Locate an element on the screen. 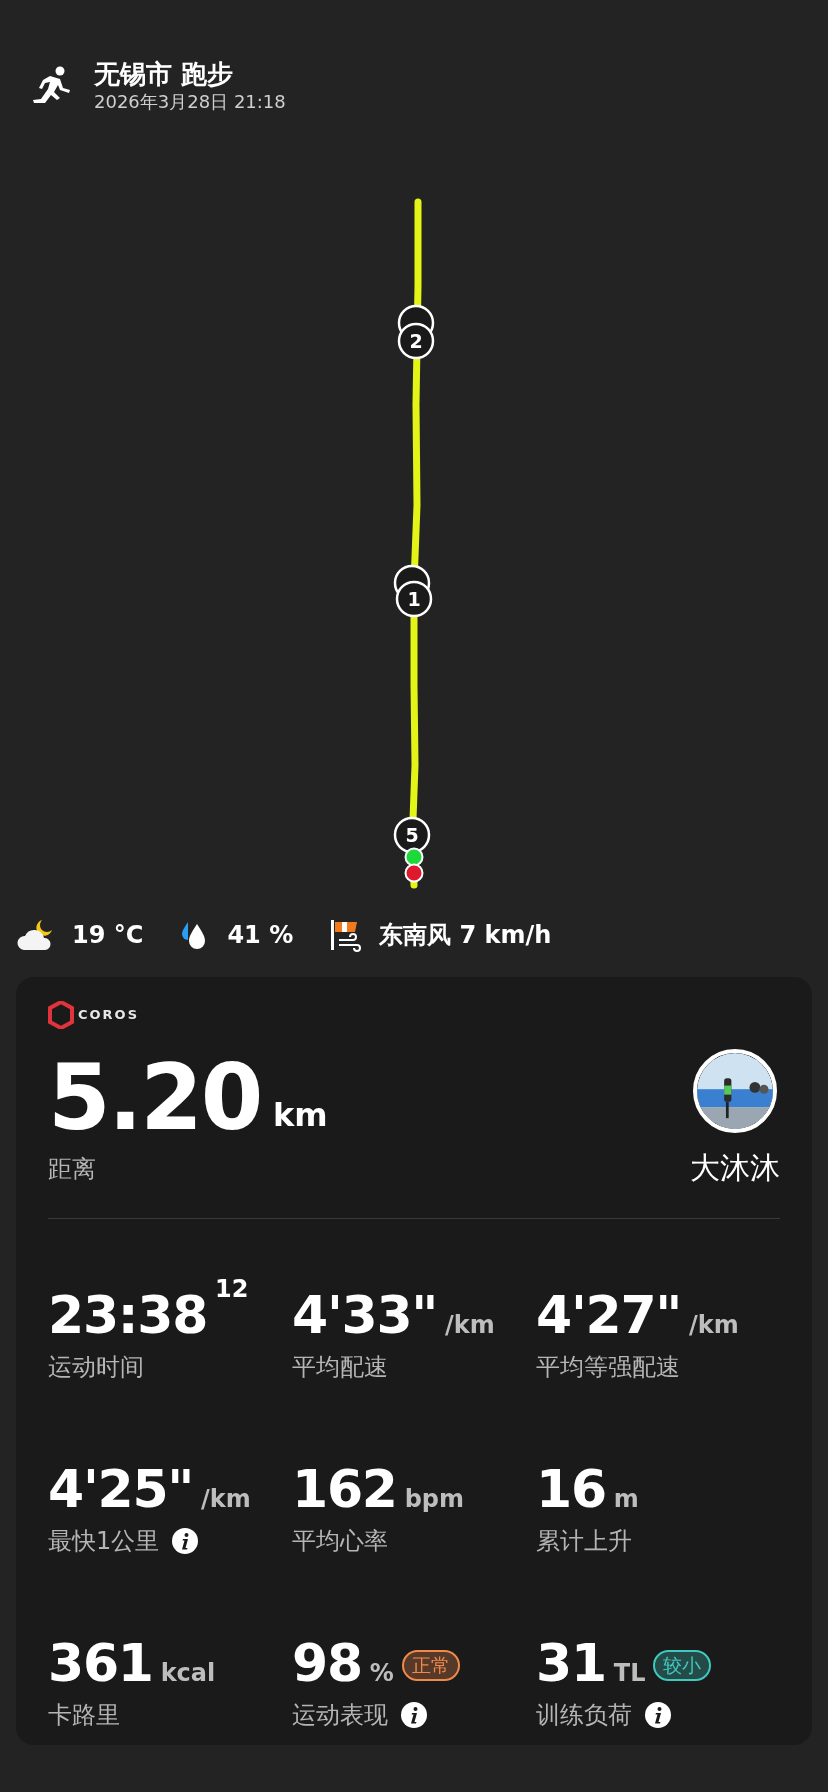 The image size is (828, 1792). stat-label: 最快1公里 is located at coordinates (104, 1541).